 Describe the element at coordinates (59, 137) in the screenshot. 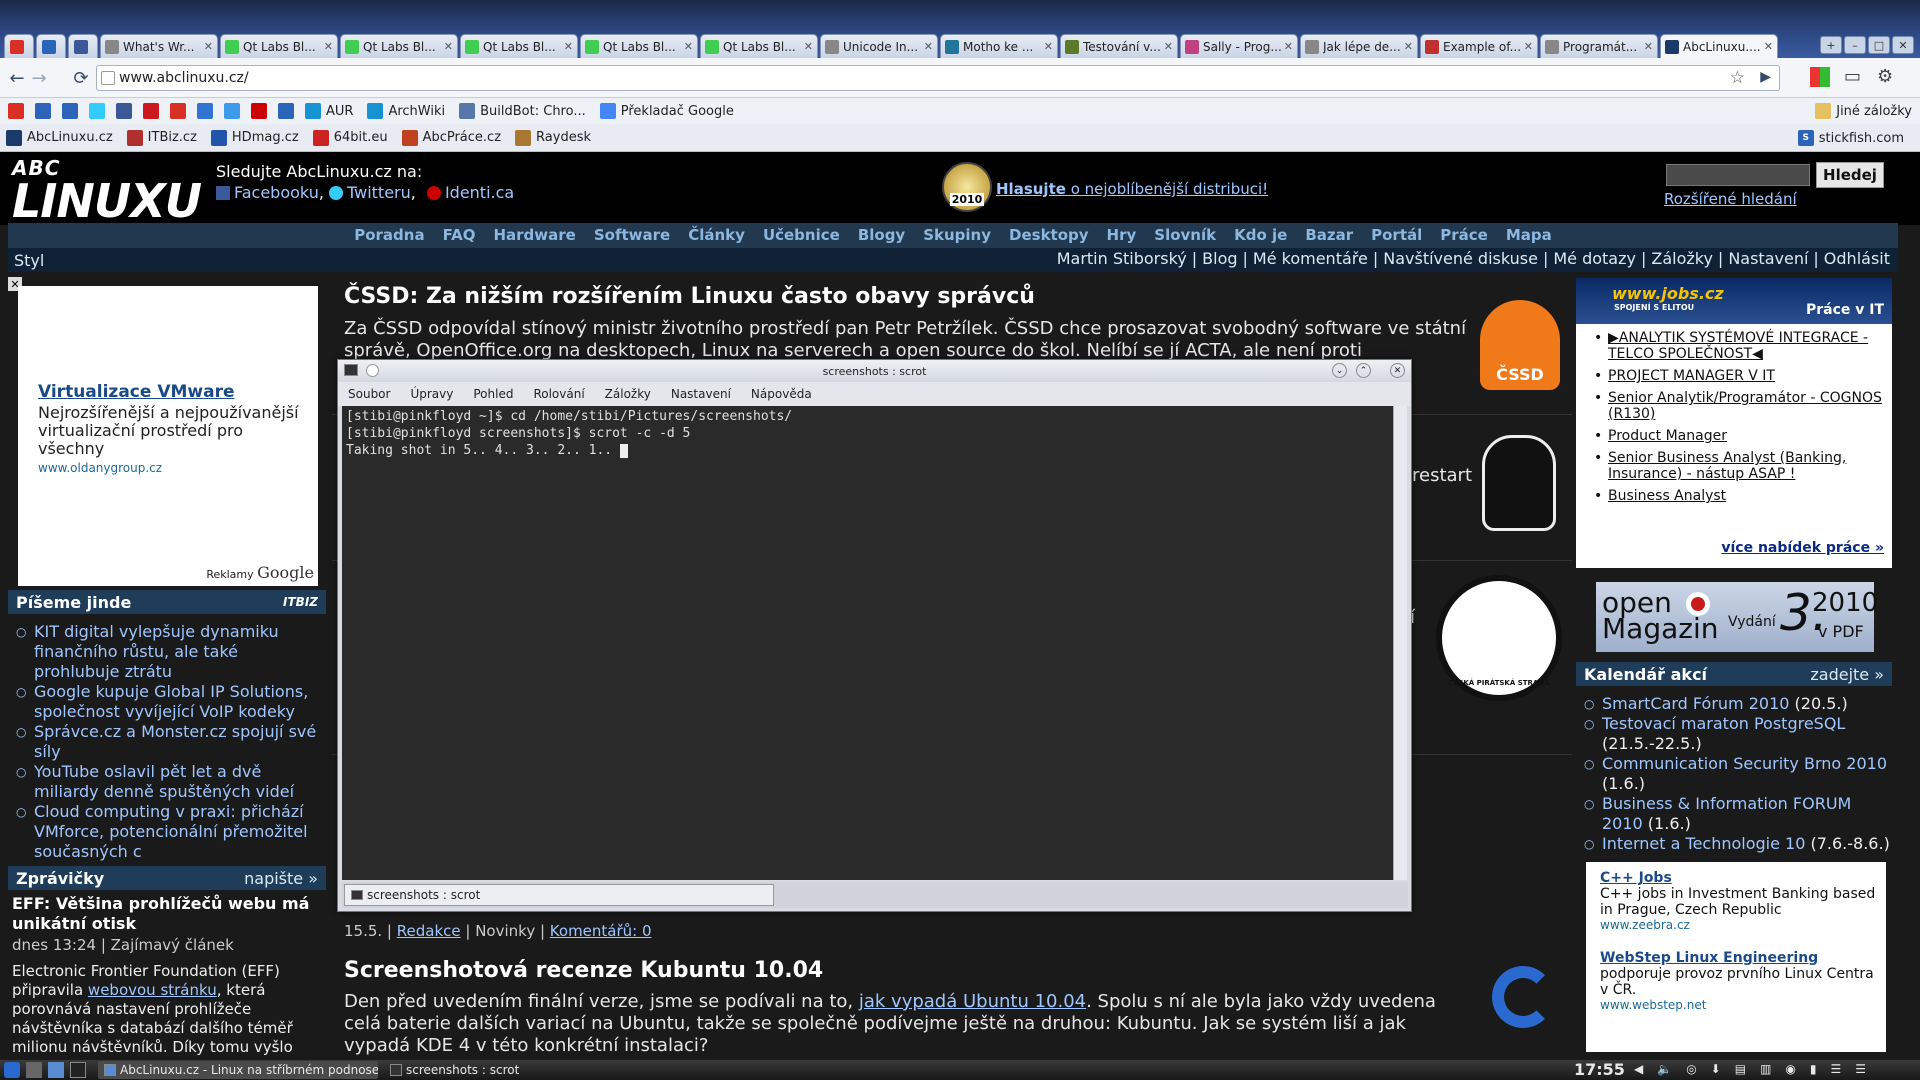

I see `bookmark: AbcLinuxu.cz` at that location.